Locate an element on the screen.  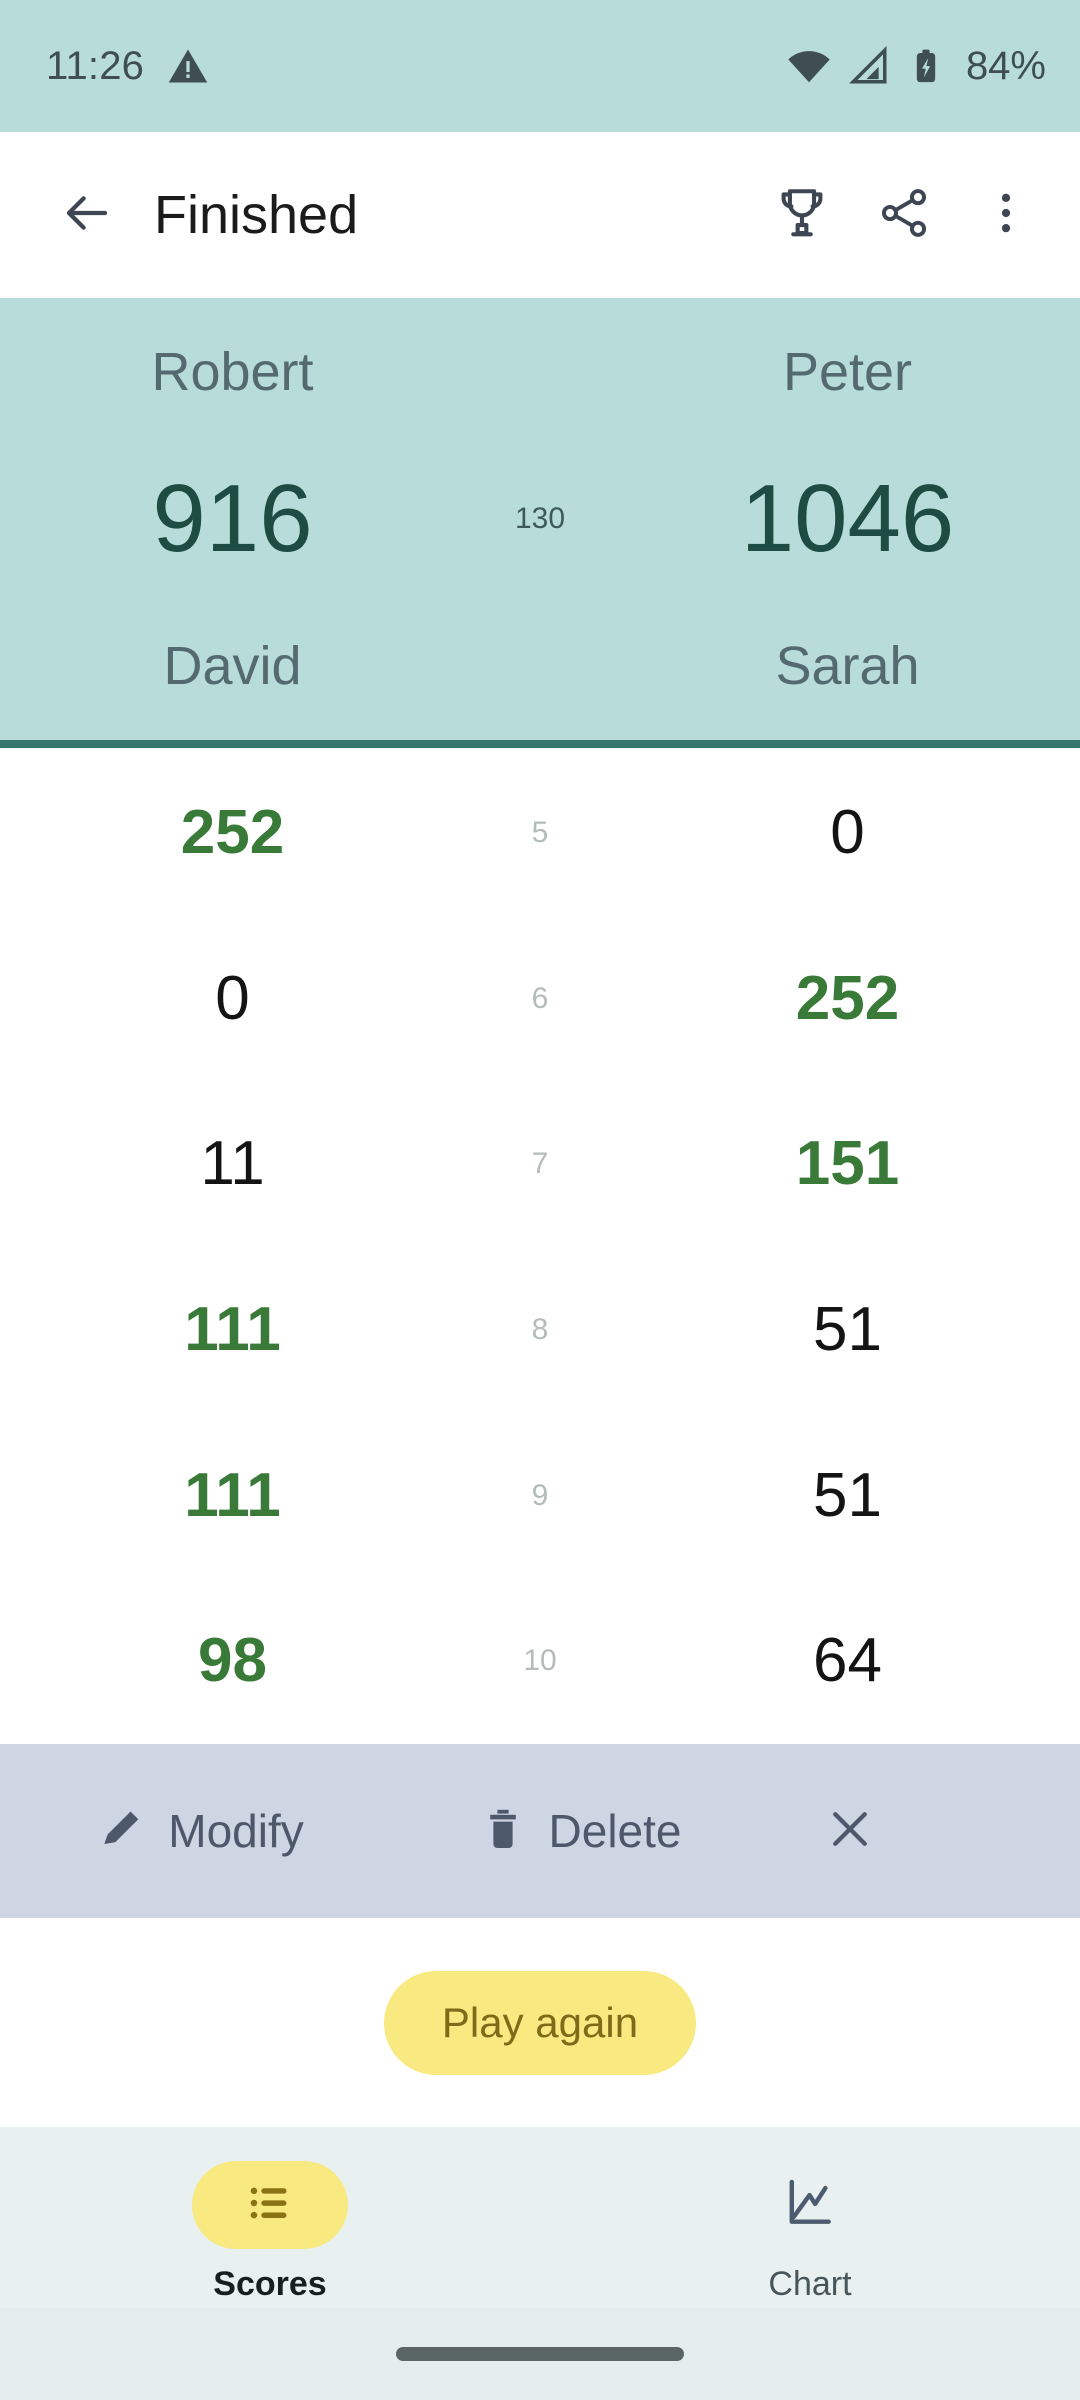
round-number: 9 is located at coordinates (540, 1495).